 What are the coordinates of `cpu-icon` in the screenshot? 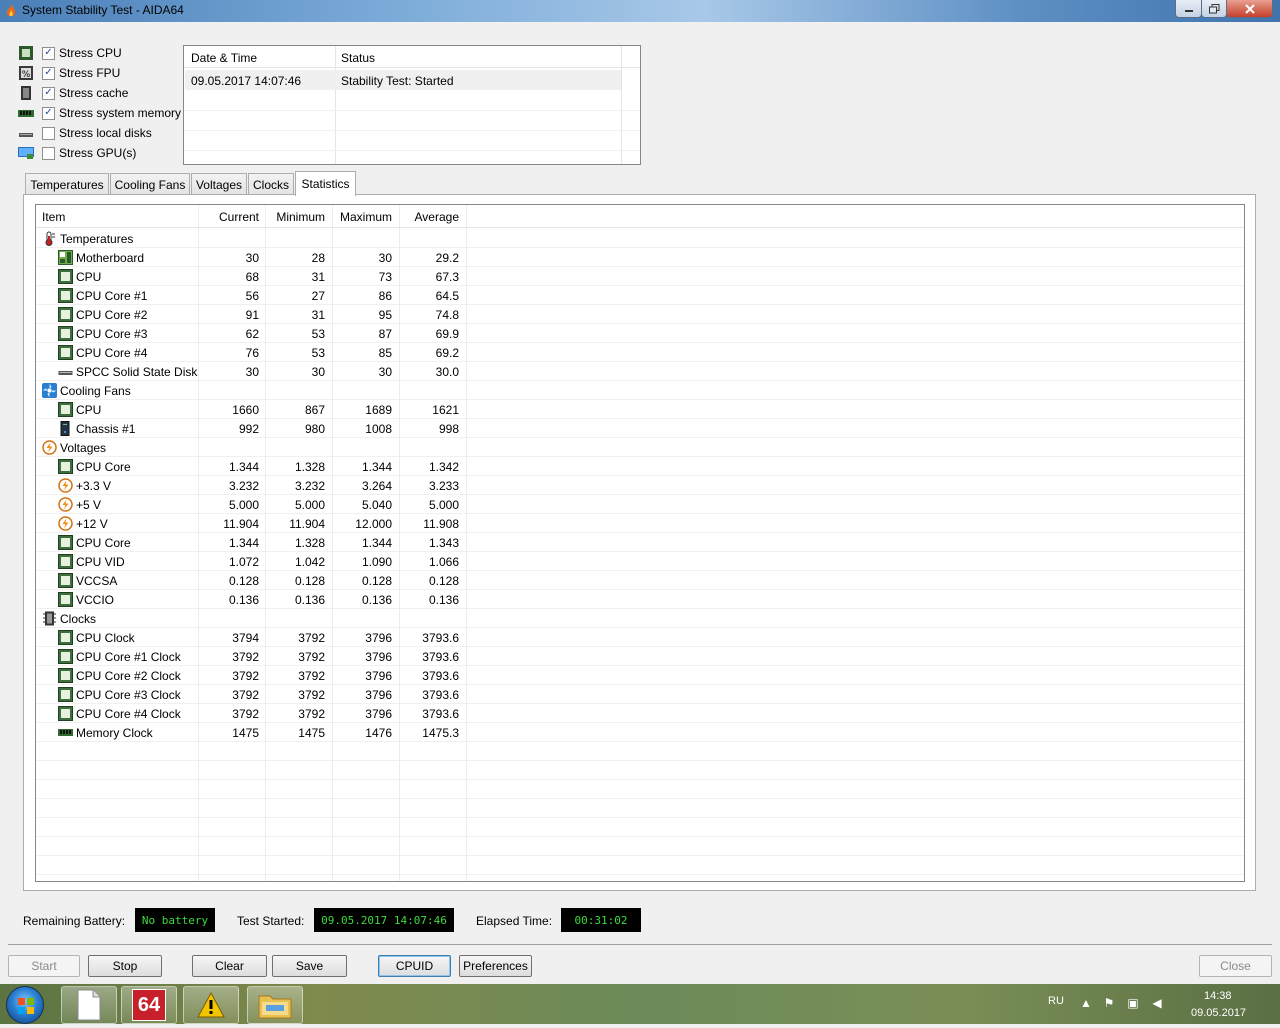 It's located at (26, 53).